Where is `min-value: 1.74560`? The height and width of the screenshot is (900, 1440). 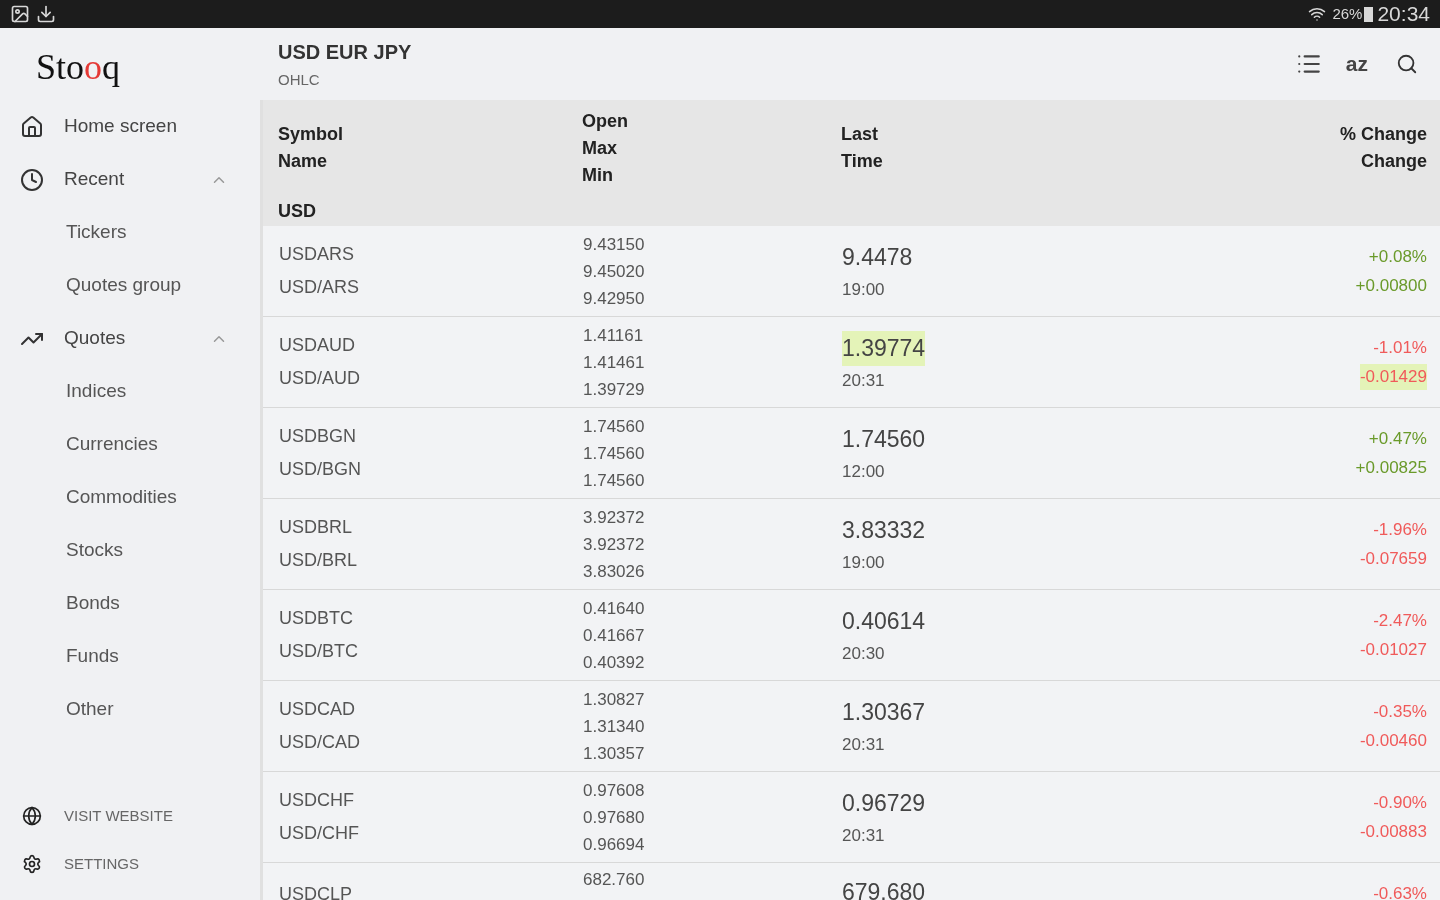
min-value: 1.74560 is located at coordinates (614, 480).